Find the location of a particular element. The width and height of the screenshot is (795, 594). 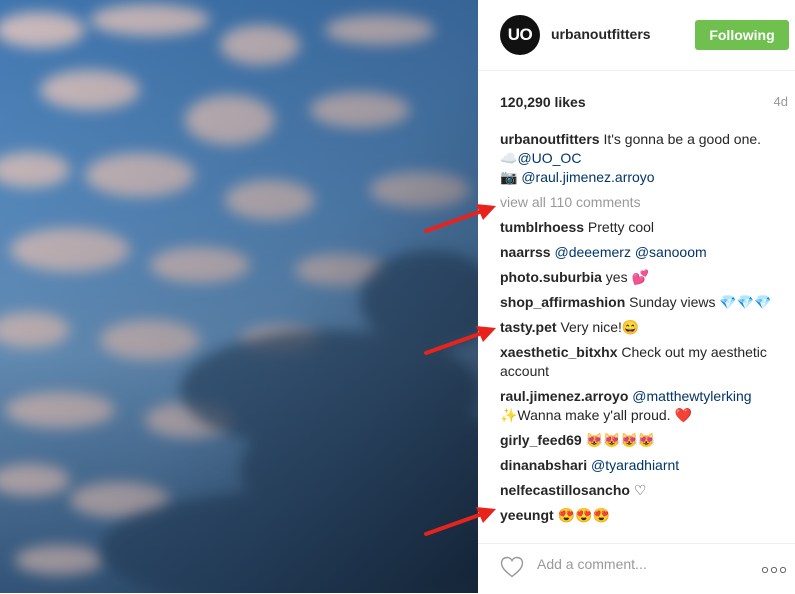

comment-username: urbanoutfitters is located at coordinates (550, 139).